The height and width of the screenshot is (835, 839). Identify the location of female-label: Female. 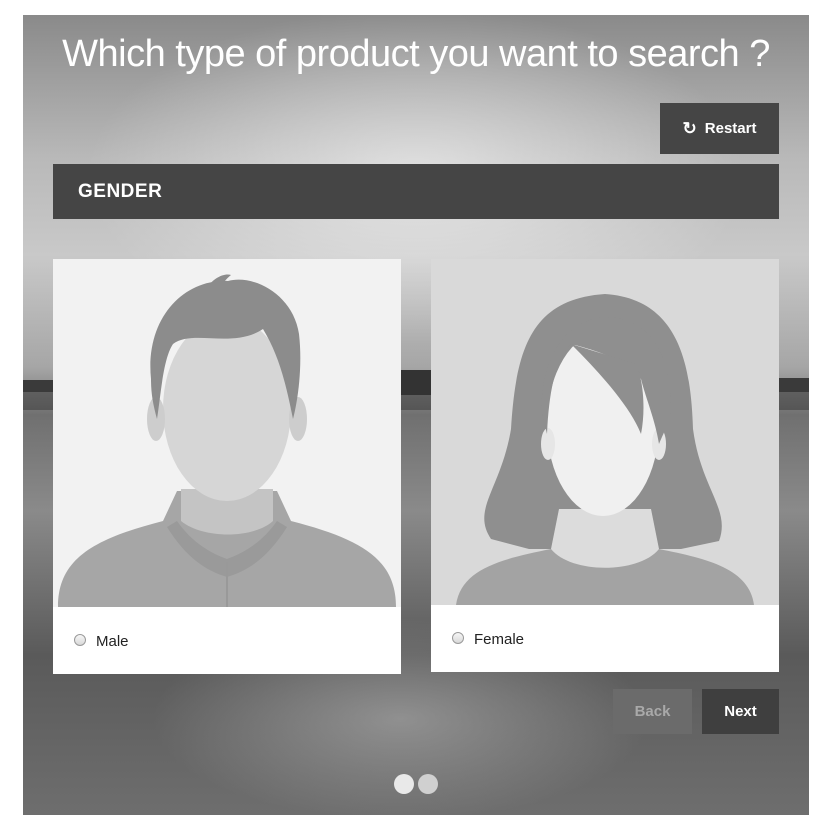
(499, 639).